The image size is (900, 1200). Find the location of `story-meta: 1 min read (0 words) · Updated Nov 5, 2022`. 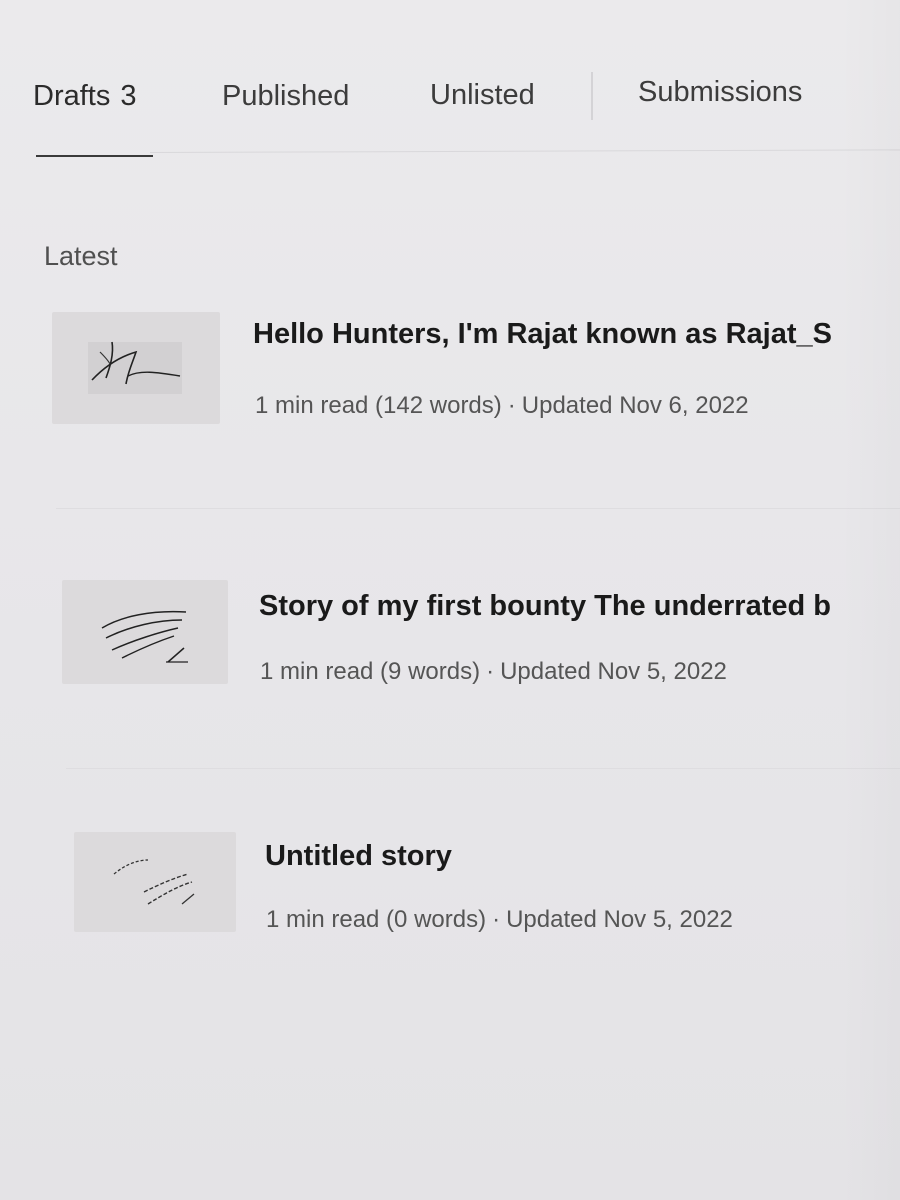

story-meta: 1 min read (0 words) · Updated Nov 5, 2022 is located at coordinates (499, 920).